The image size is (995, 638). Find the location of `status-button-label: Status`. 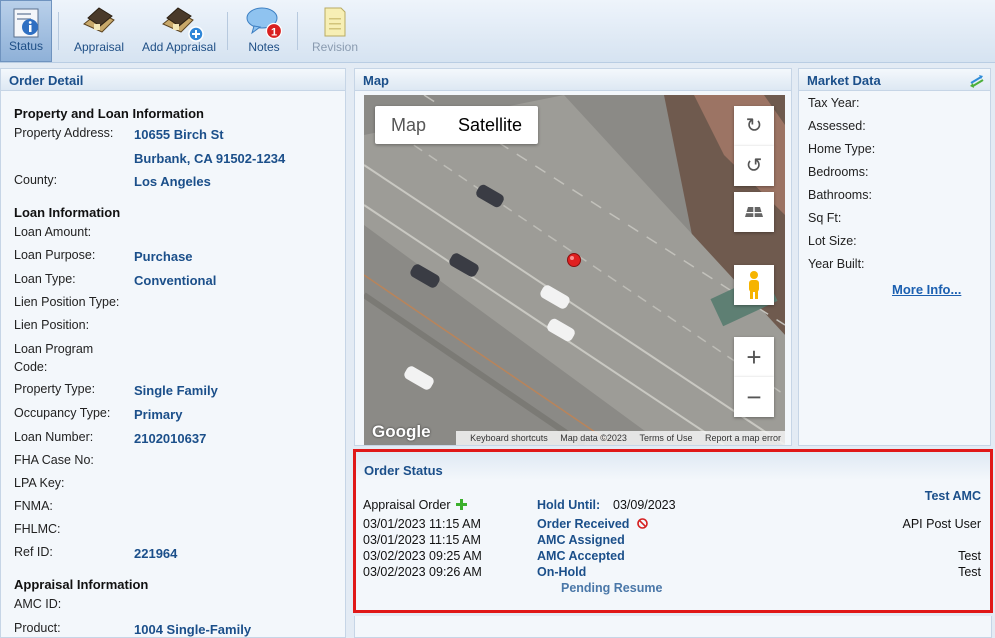

status-button-label: Status is located at coordinates (26, 46).